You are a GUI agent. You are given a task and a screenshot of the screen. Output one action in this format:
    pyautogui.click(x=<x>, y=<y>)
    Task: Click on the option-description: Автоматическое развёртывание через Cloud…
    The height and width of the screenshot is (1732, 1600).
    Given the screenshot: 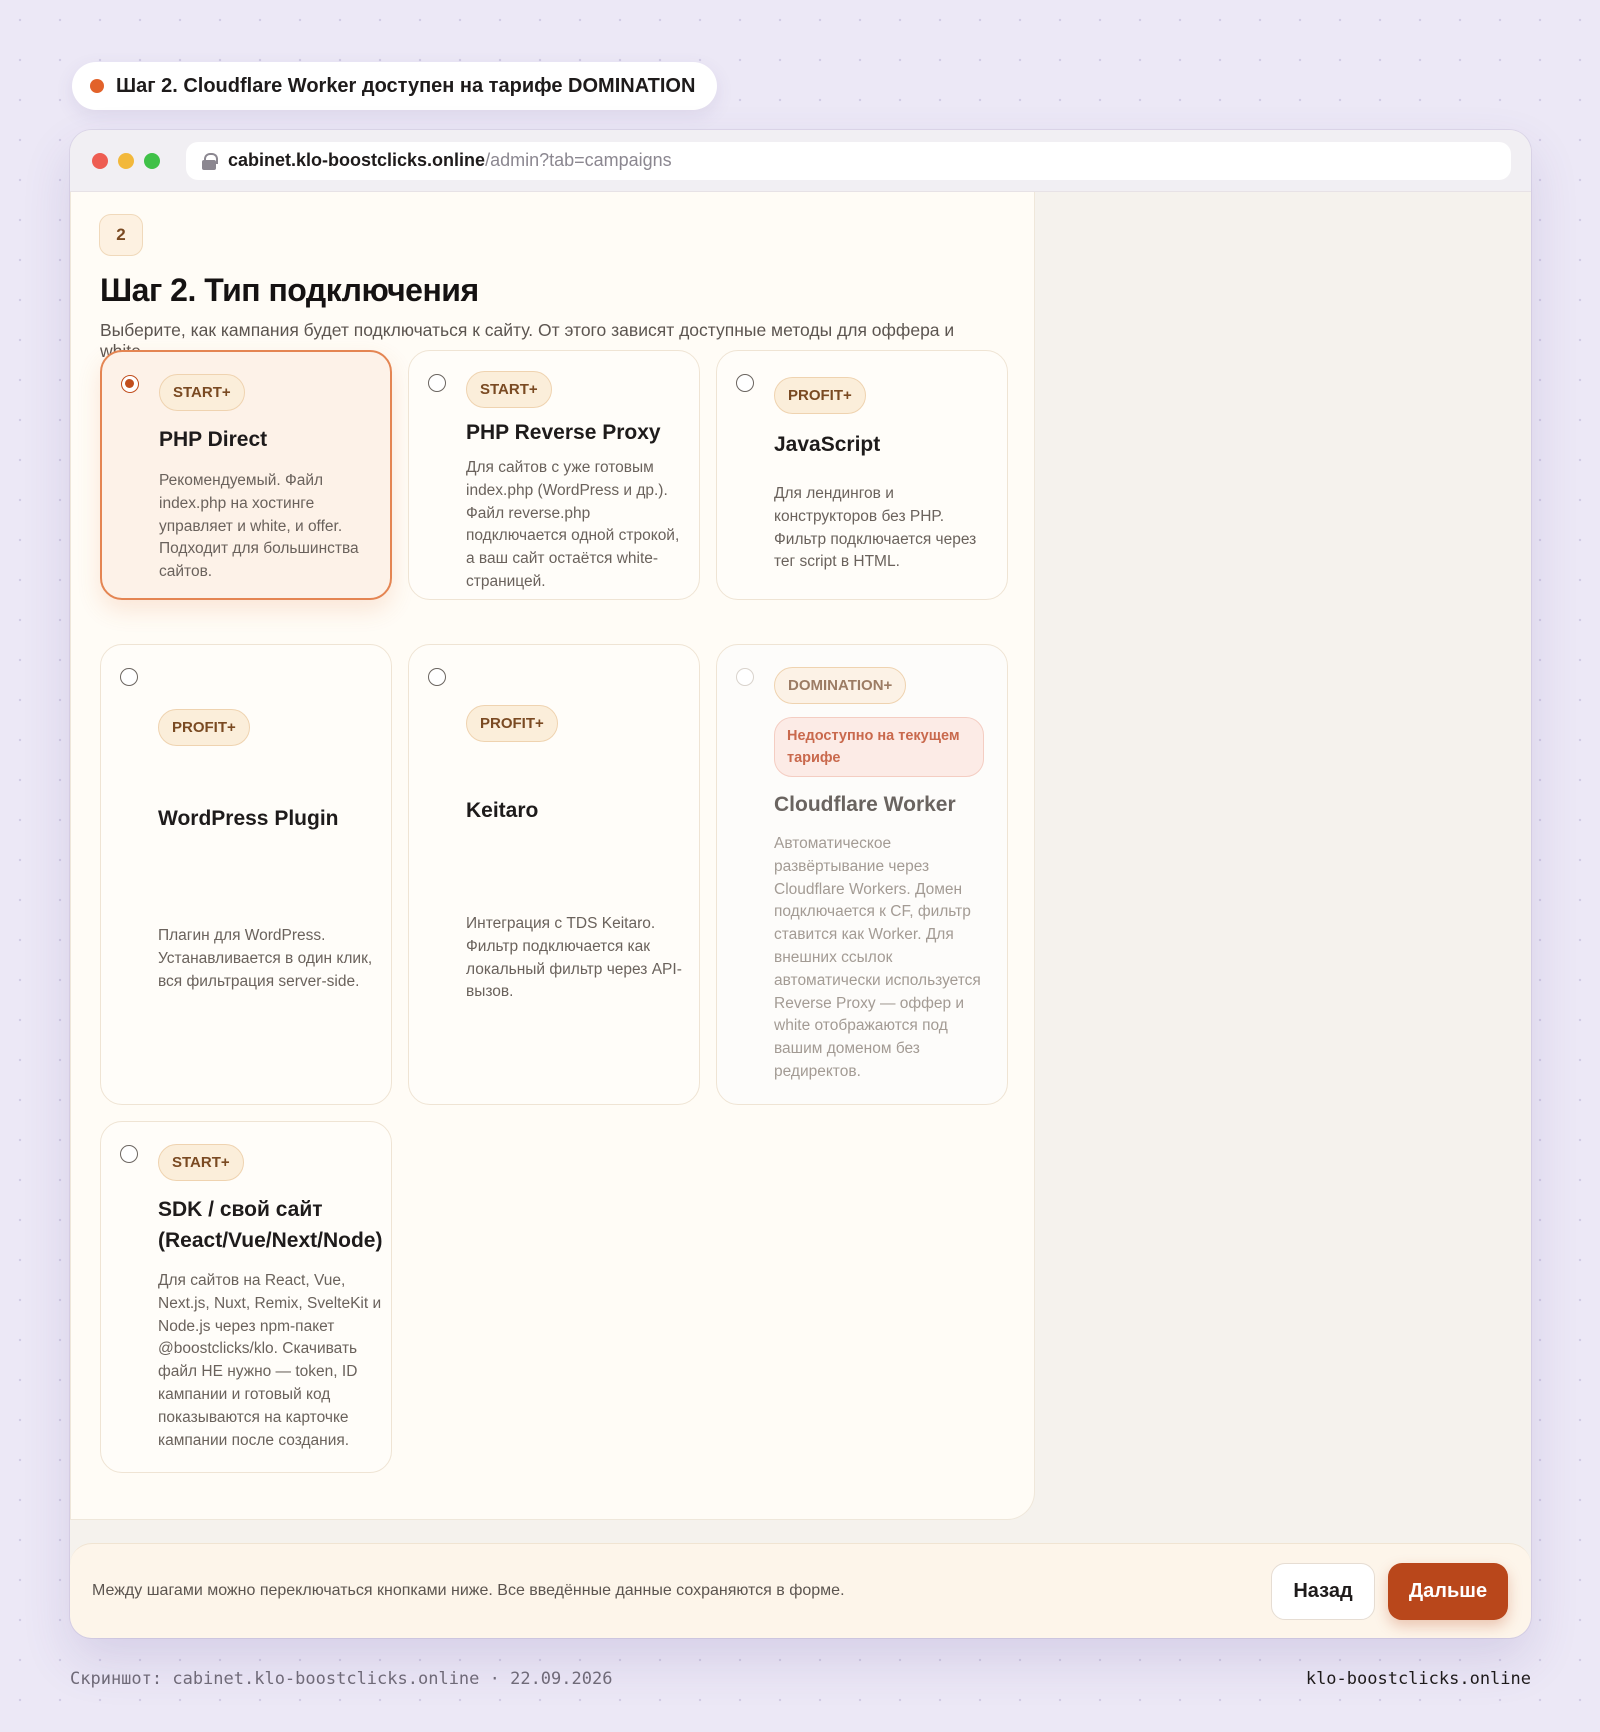 What is the action you would take?
    pyautogui.click(x=877, y=957)
    